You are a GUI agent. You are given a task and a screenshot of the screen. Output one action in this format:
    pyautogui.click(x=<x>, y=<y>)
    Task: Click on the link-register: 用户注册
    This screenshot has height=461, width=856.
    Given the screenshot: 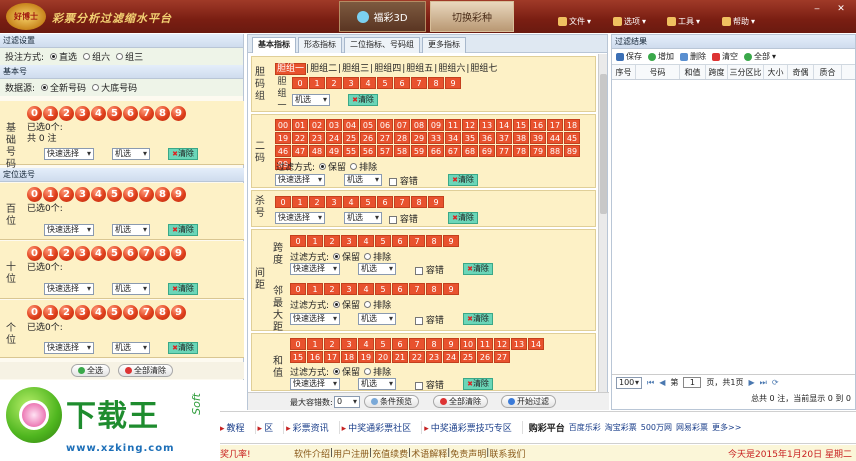 What is the action you would take?
    pyautogui.click(x=351, y=453)
    